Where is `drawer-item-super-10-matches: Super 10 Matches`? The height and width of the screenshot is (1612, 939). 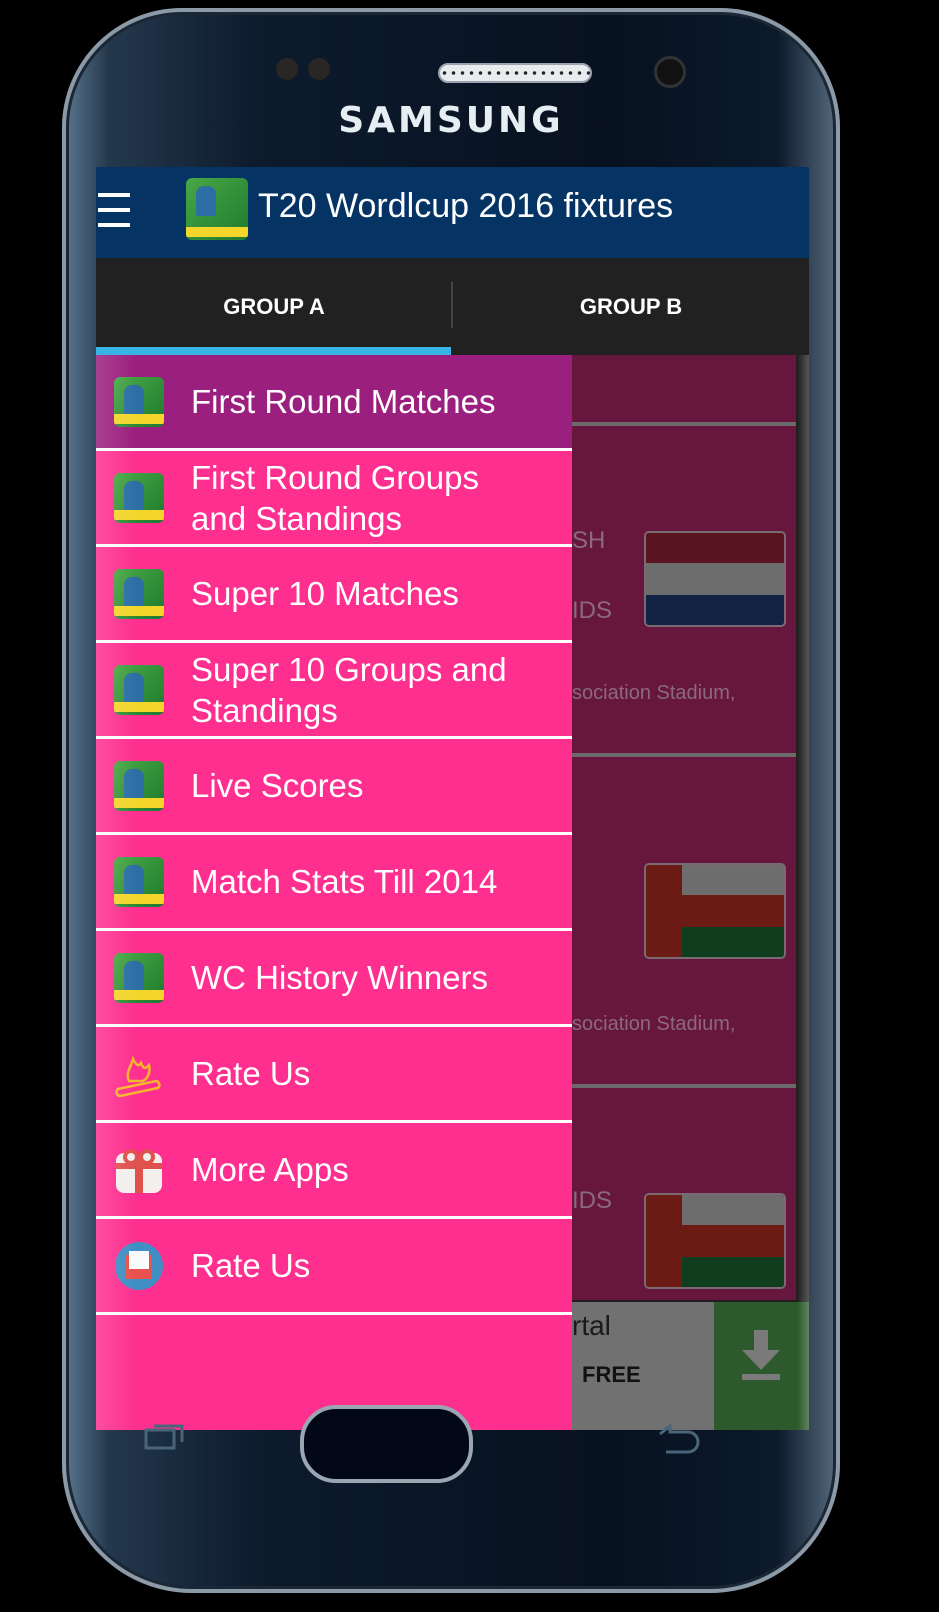
drawer-item-super-10-matches: Super 10 Matches is located at coordinates (334, 595).